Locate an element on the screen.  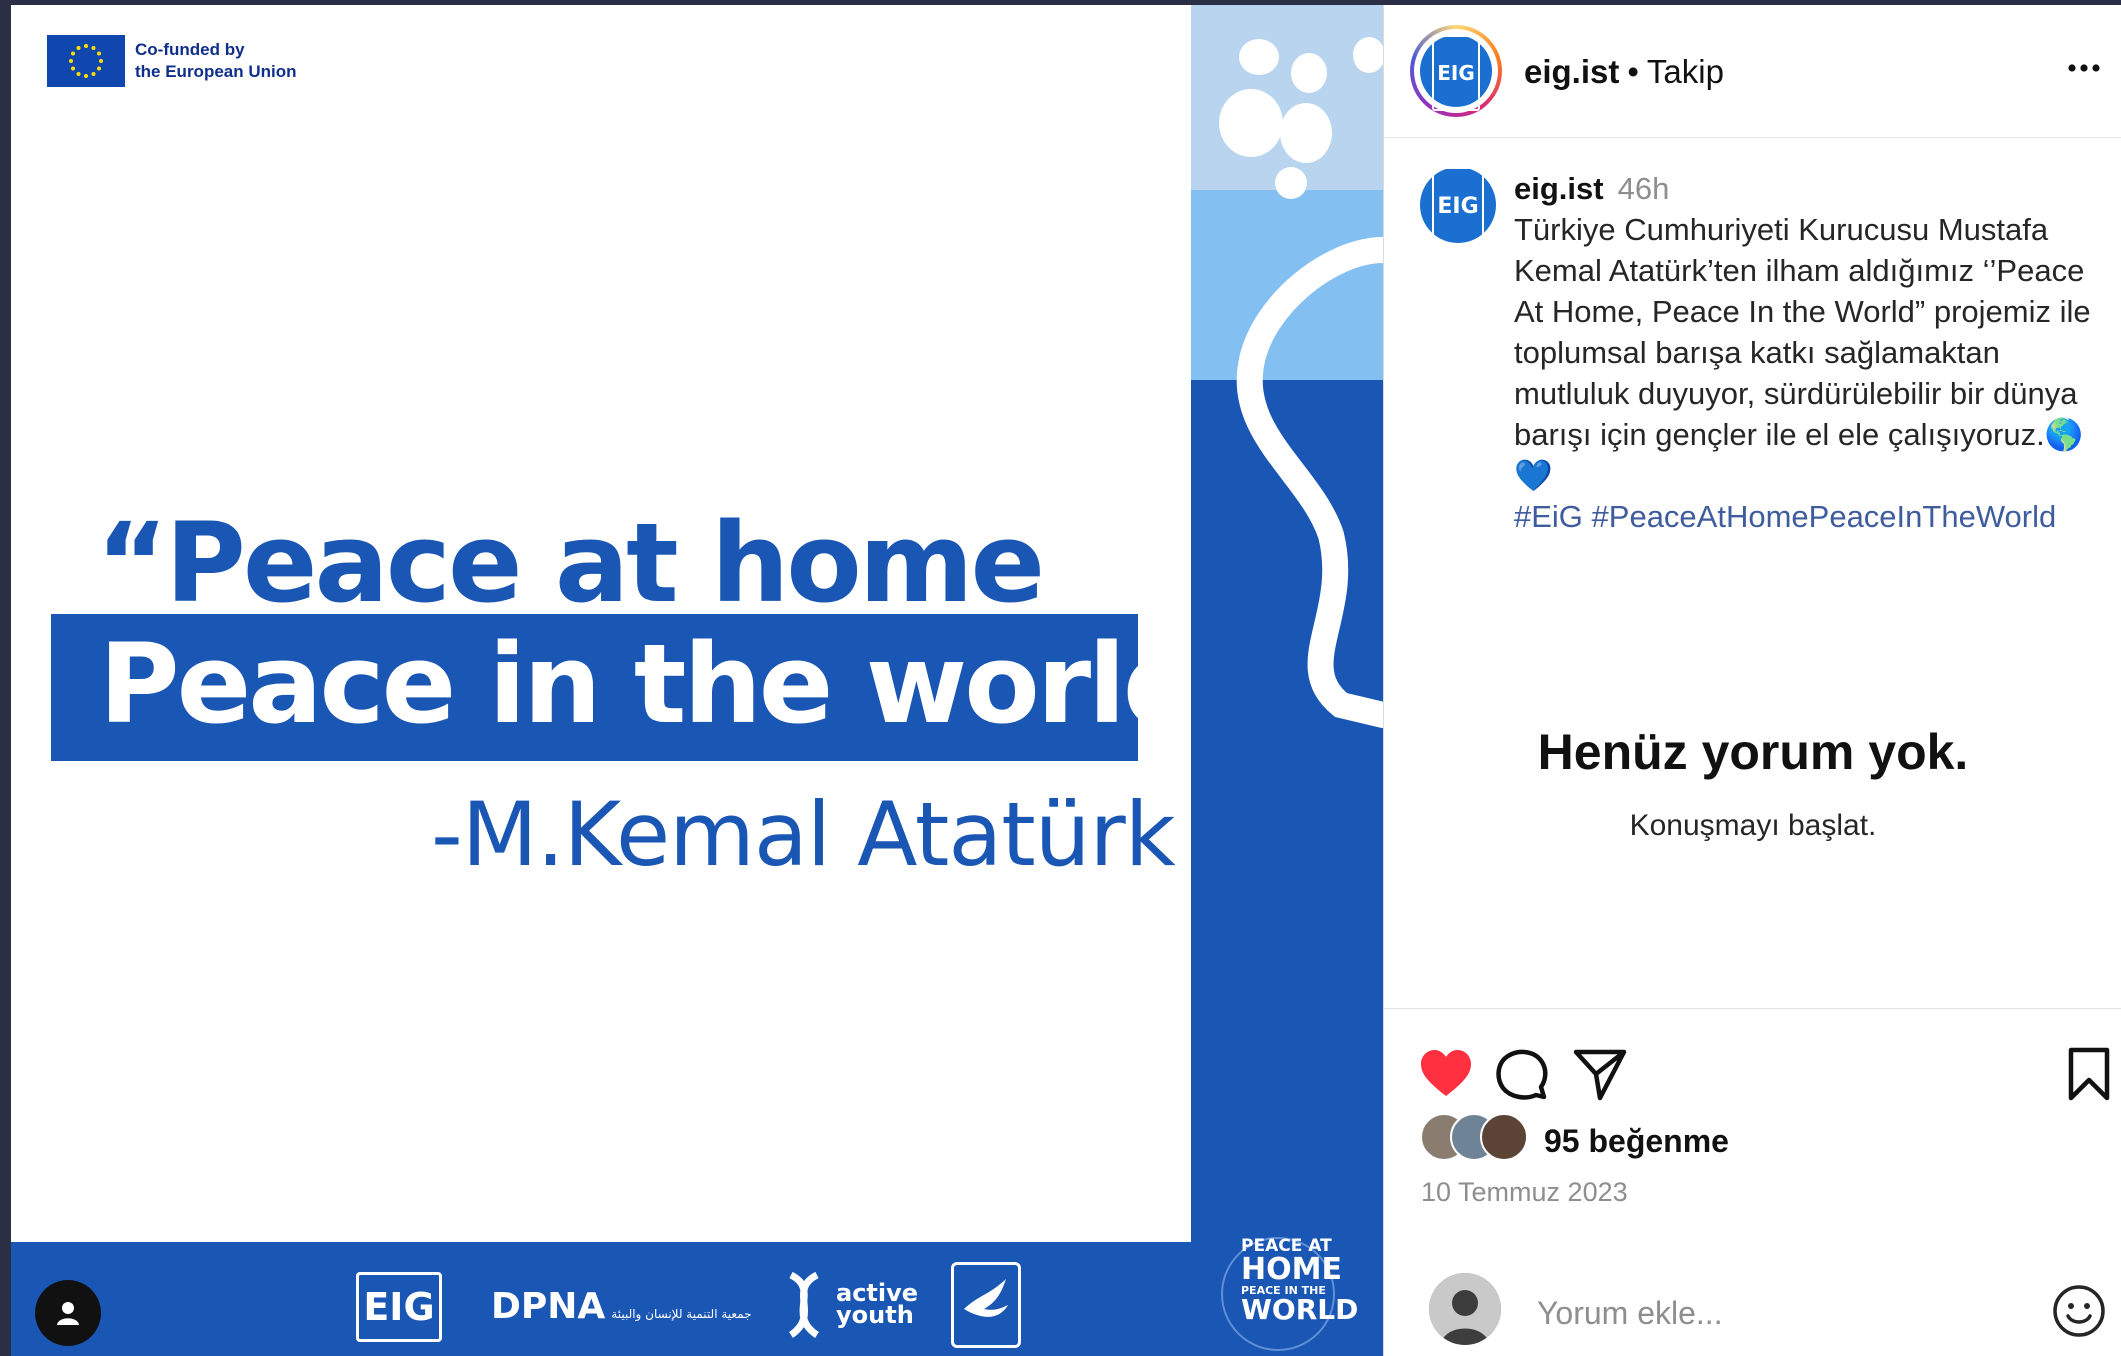
caption-author: eig.ist is located at coordinates (1559, 188).